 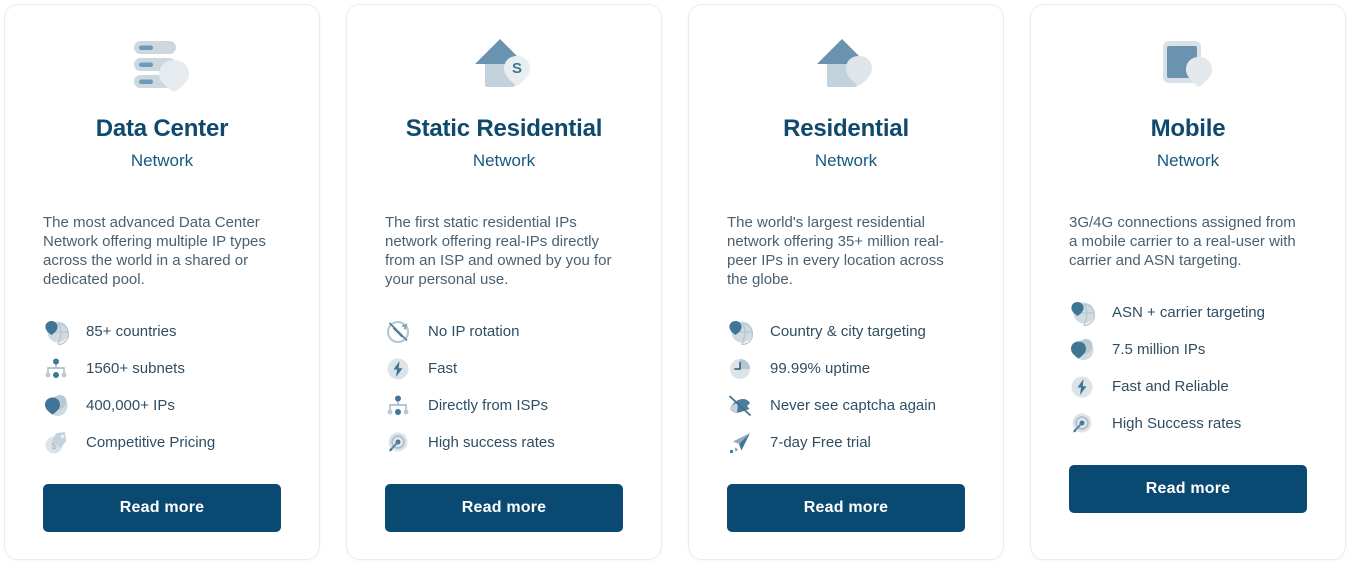 I want to click on feature-item: Never see captcha again, so click(x=846, y=406).